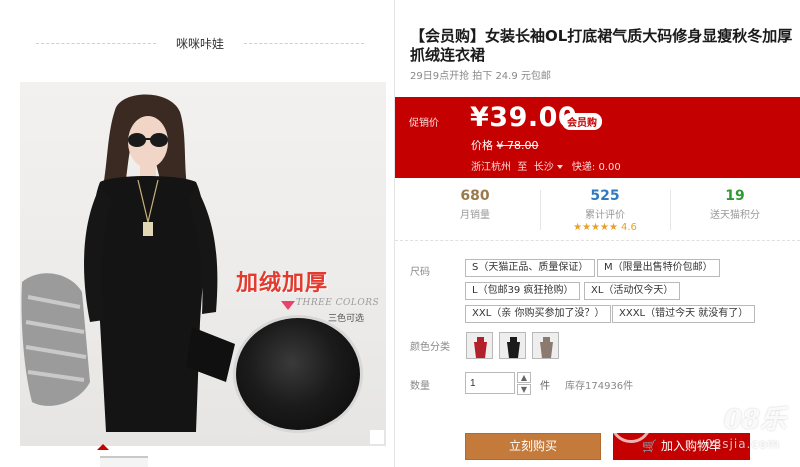 The image size is (800, 467). Describe the element at coordinates (288, 305) in the screenshot. I see `triangle-icon` at that location.